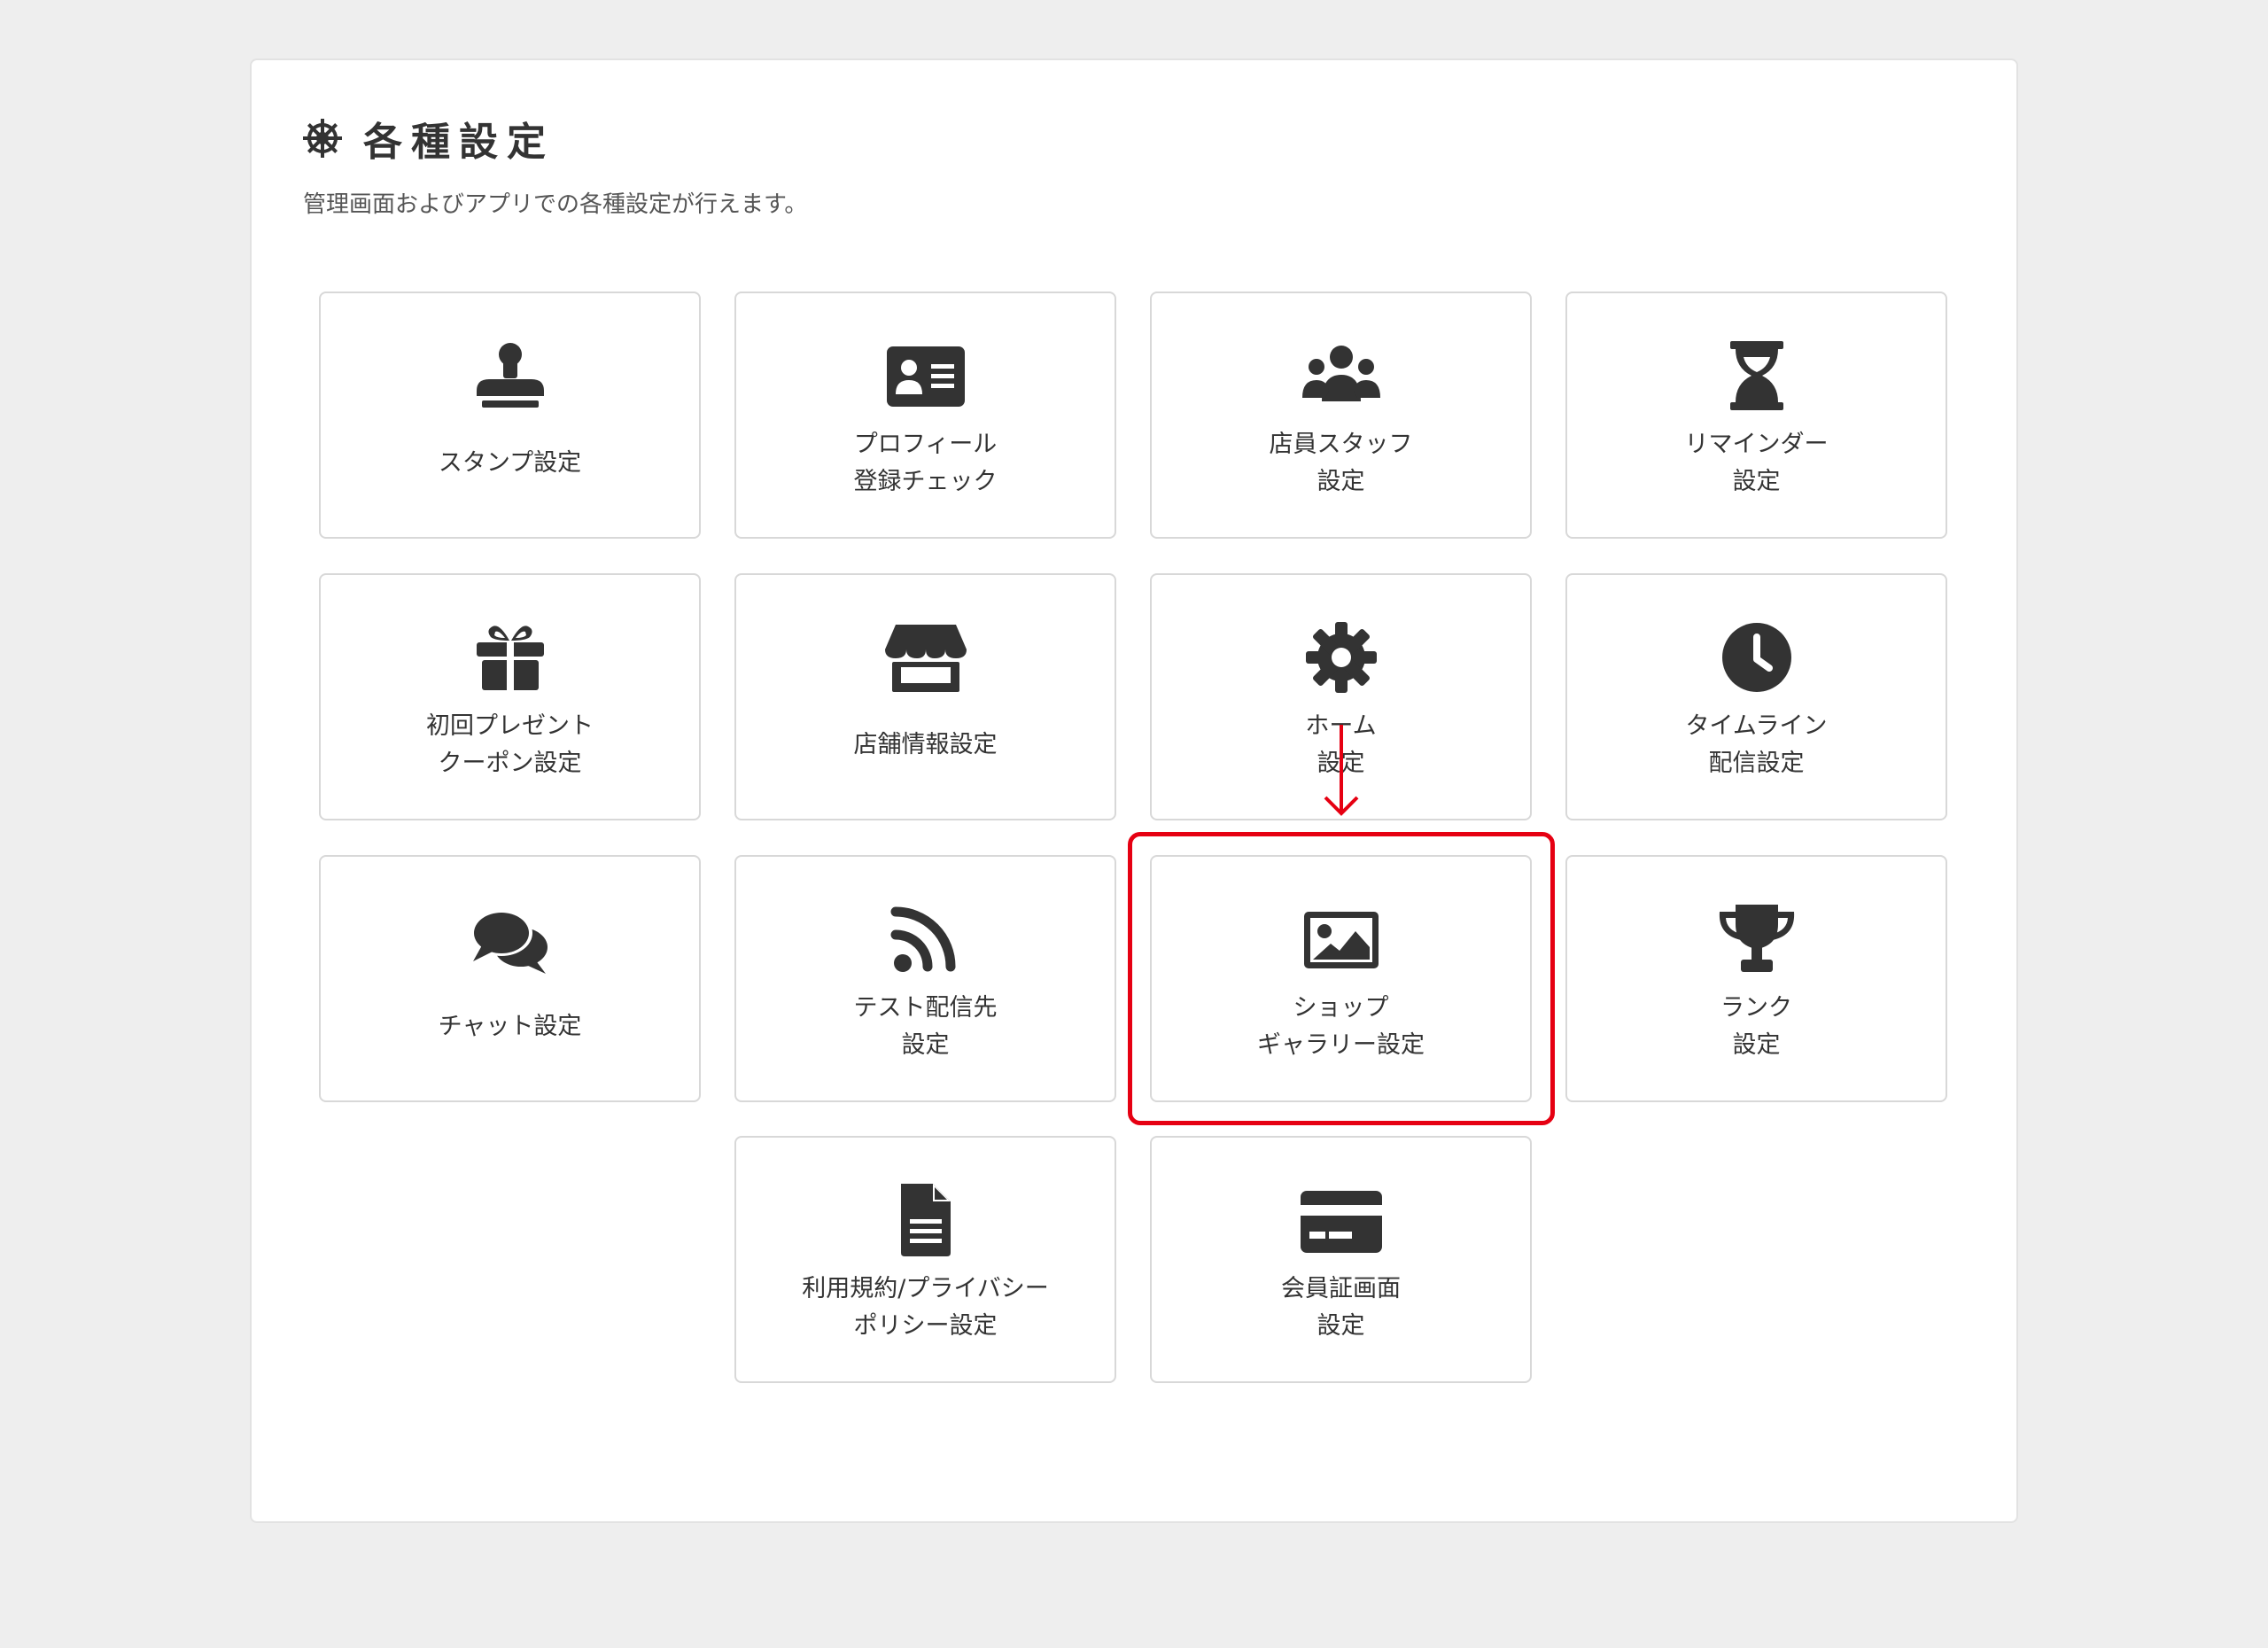 The image size is (2268, 1648). I want to click on tile-label: ショップ ギャラリー設定, so click(1341, 1026).